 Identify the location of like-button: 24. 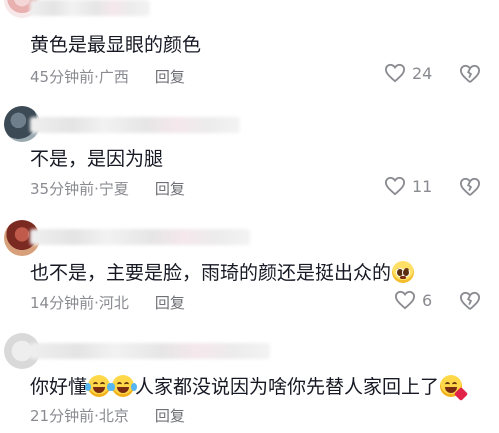
(408, 73).